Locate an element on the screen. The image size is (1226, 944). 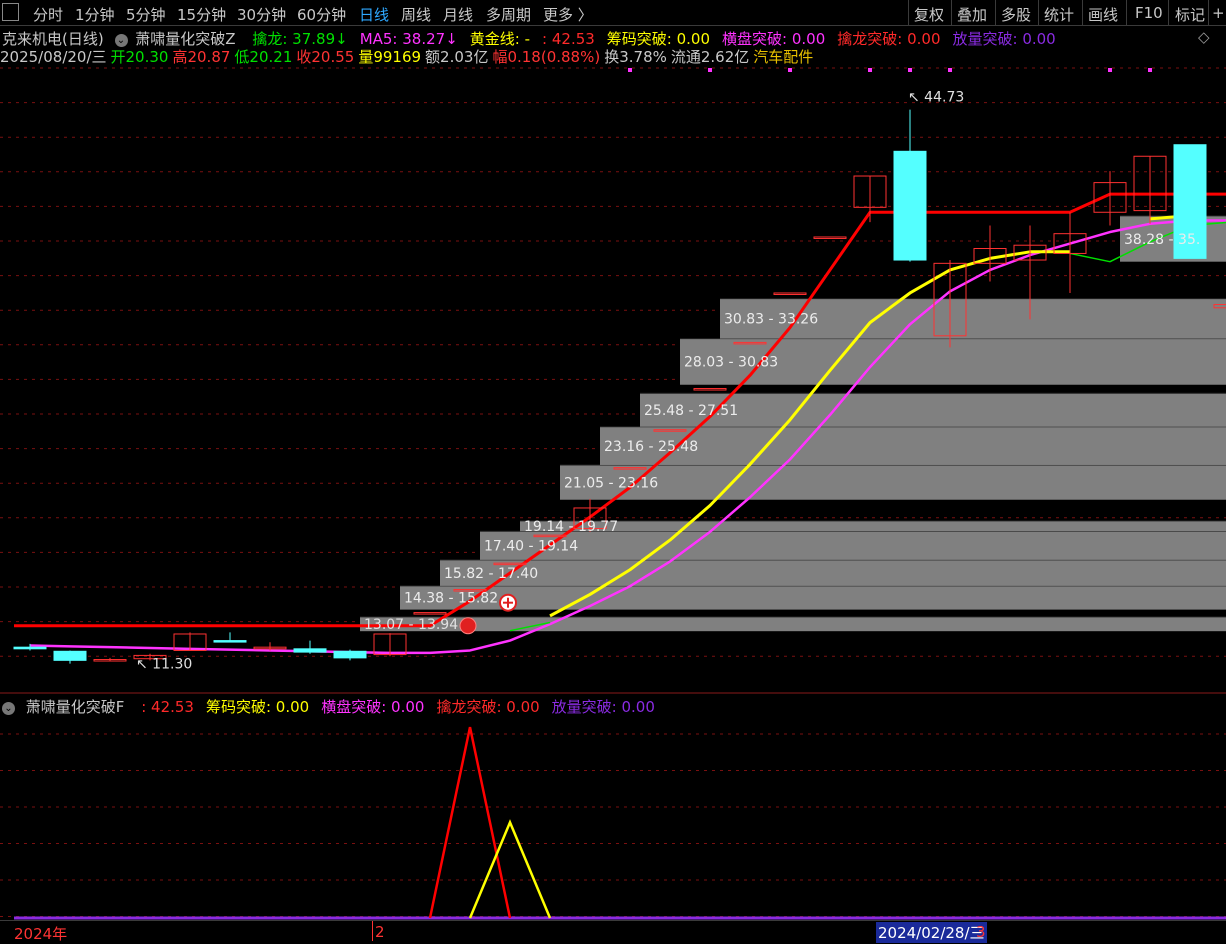
chip-zone-label: 28.03 - 30.83 is located at coordinates (731, 363).